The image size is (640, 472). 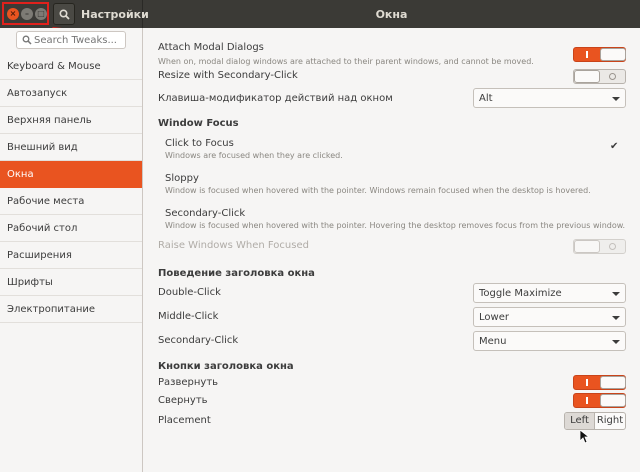 What do you see at coordinates (71, 174) in the screenshot?
I see `sidebar-item-windows: Окна` at bounding box center [71, 174].